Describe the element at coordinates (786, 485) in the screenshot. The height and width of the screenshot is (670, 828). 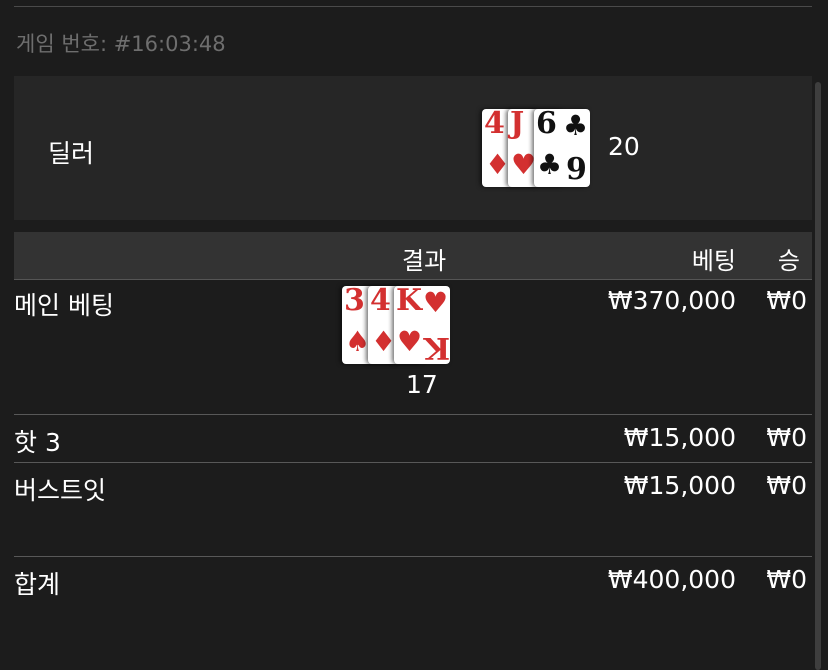
I see `bustit-win-amount: ₩0` at that location.